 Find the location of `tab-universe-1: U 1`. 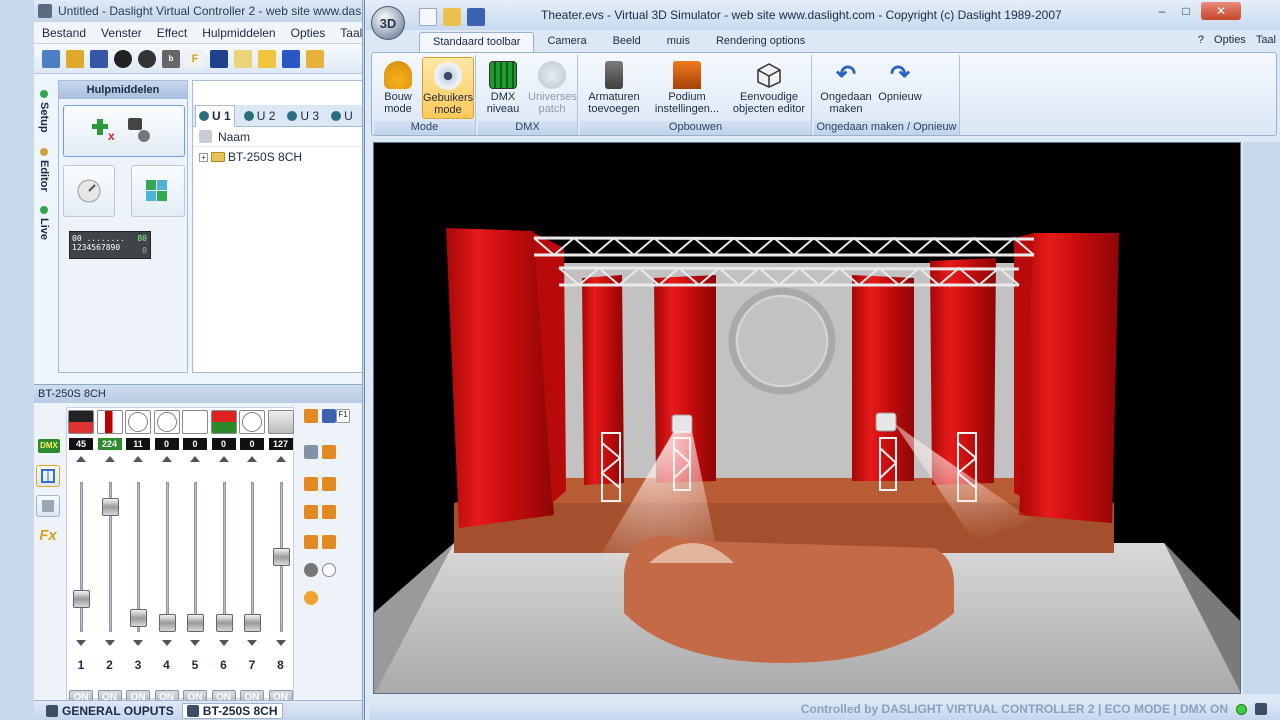

tab-universe-1: U 1 is located at coordinates (215, 115).